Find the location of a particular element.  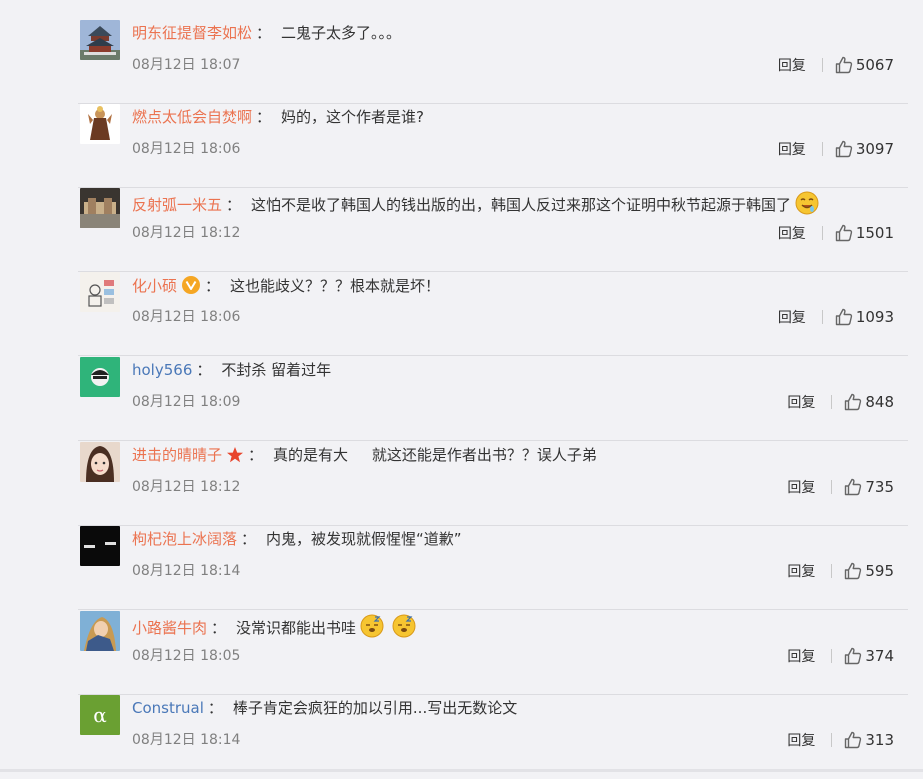

timestamp: 08月12日 18:14 is located at coordinates (186, 740).